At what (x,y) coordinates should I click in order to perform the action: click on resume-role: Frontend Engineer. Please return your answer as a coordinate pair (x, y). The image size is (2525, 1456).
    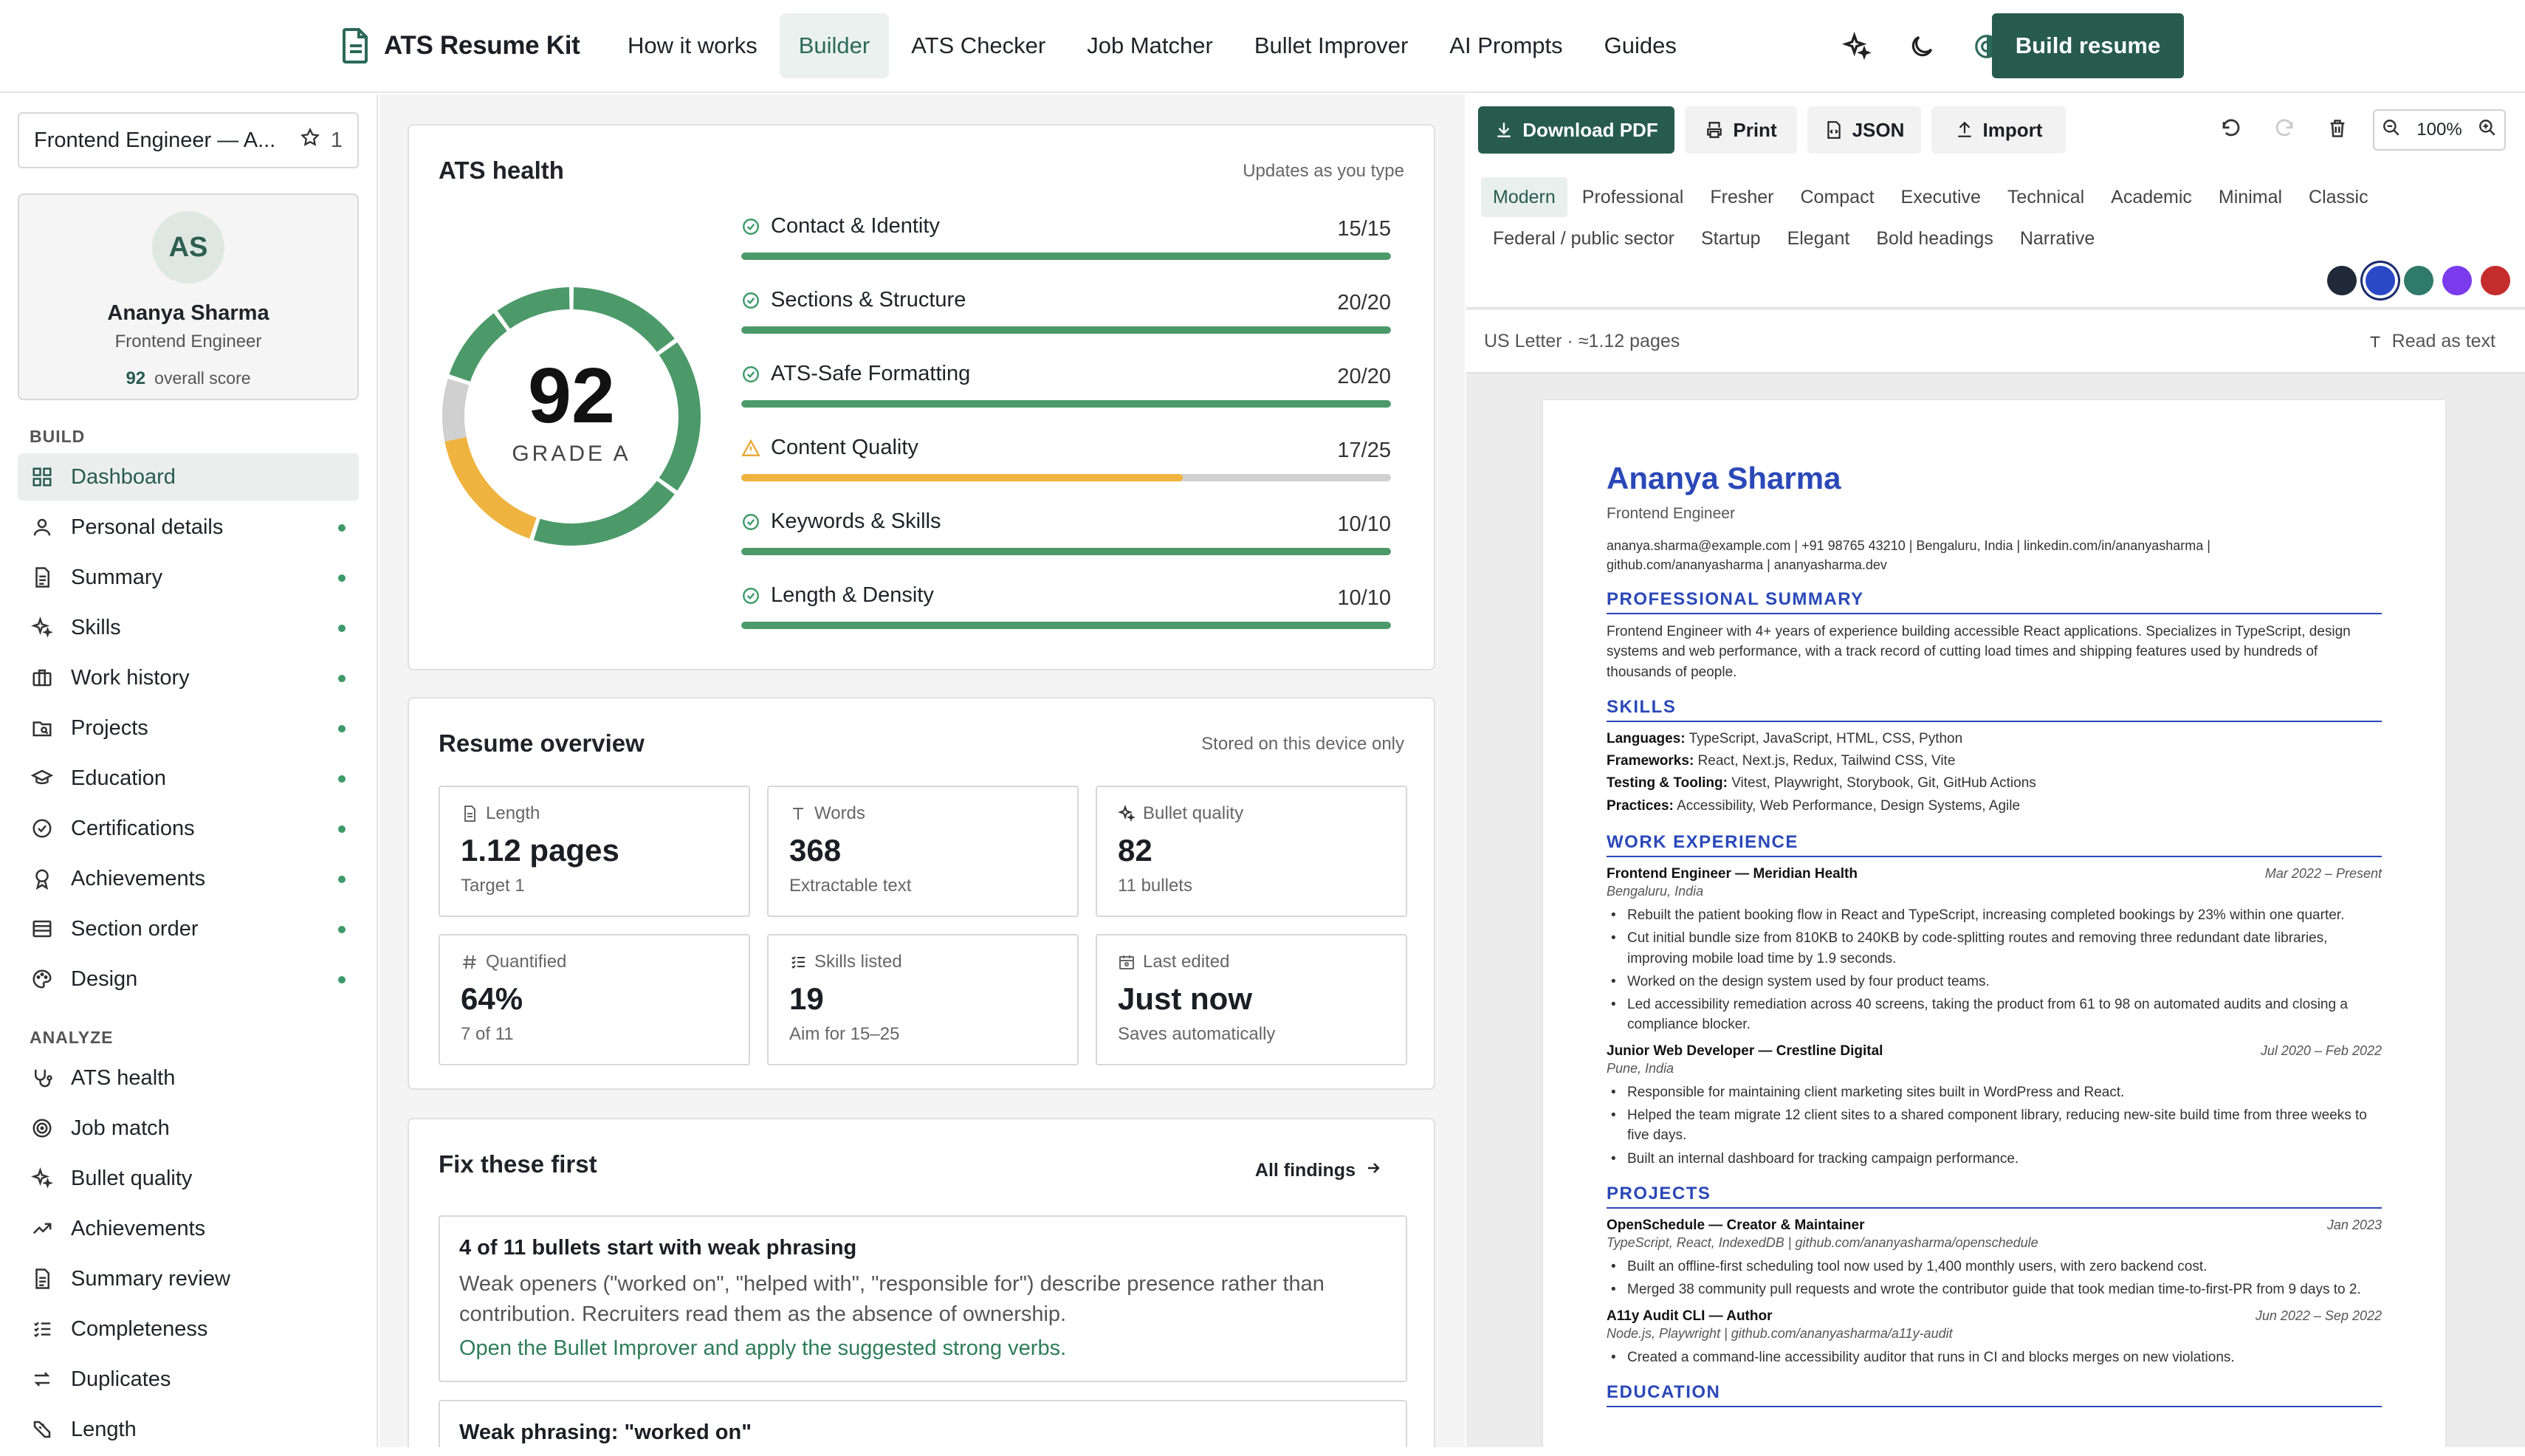
    Looking at the image, I should click on (1671, 513).